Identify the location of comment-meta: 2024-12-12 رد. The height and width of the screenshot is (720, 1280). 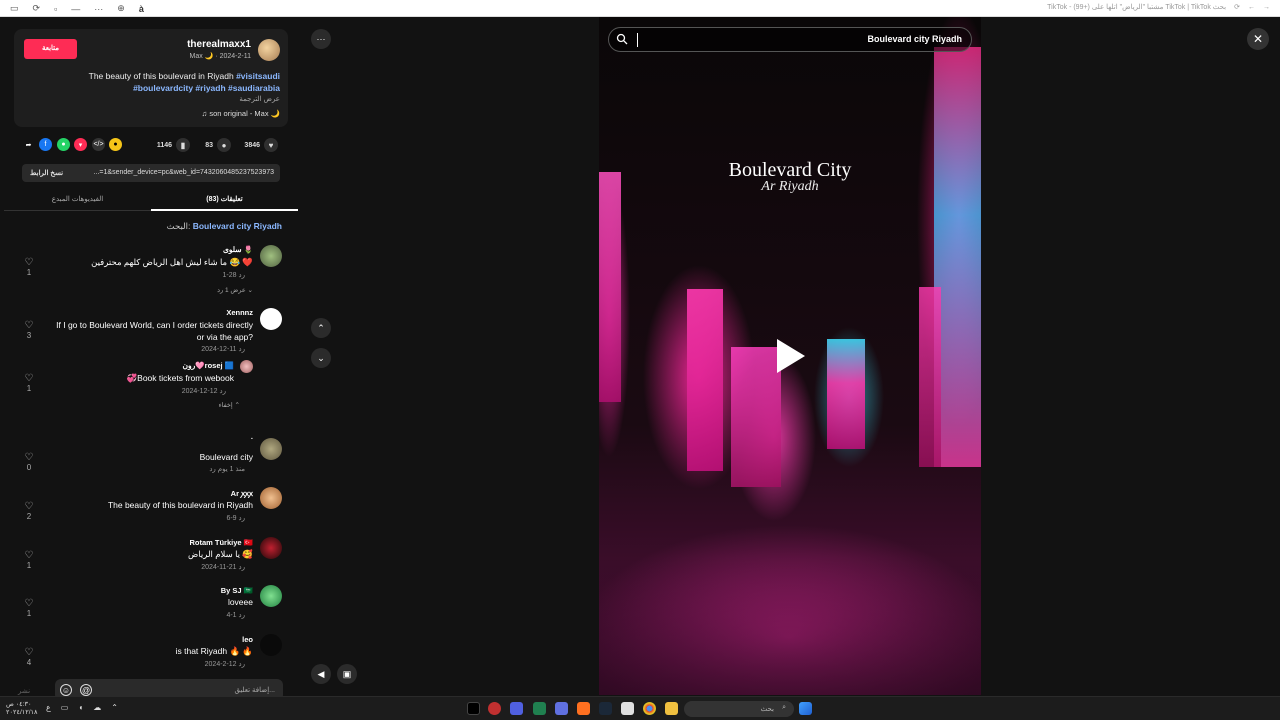
(204, 391).